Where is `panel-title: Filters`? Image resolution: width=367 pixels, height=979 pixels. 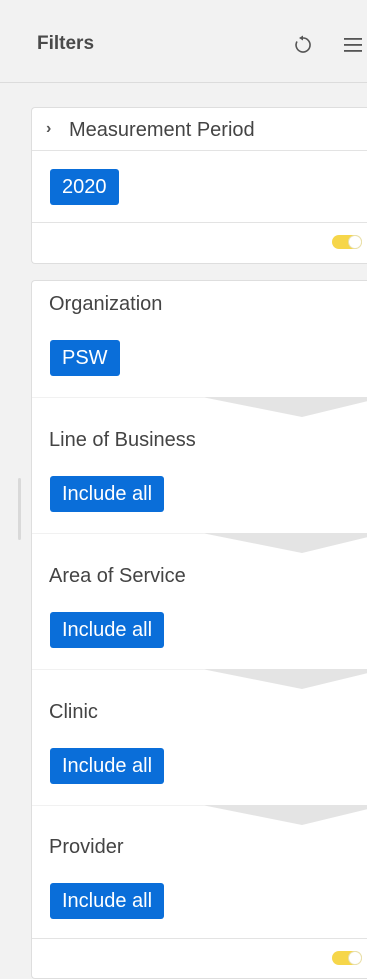 panel-title: Filters is located at coordinates (66, 43).